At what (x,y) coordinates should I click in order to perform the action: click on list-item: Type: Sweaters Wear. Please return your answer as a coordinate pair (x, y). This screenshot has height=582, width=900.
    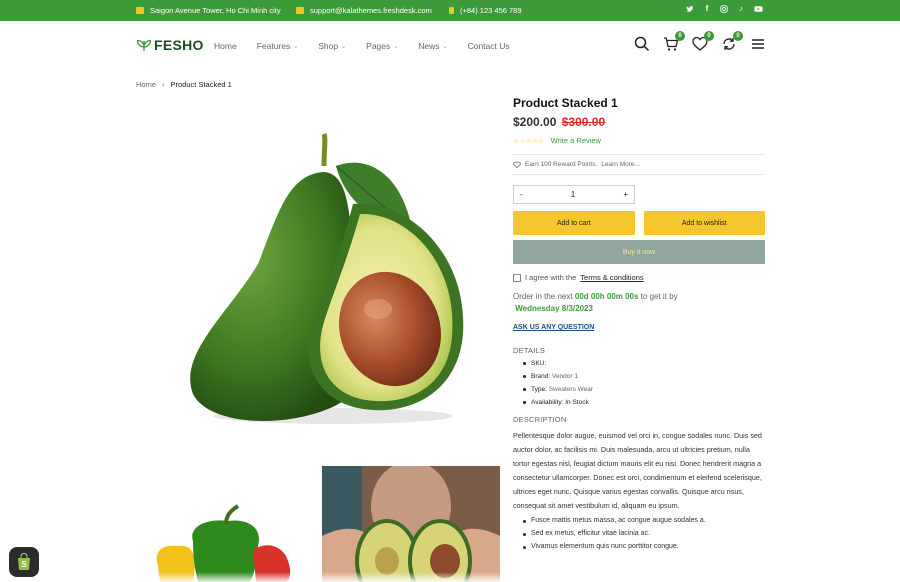
    Looking at the image, I should click on (644, 389).